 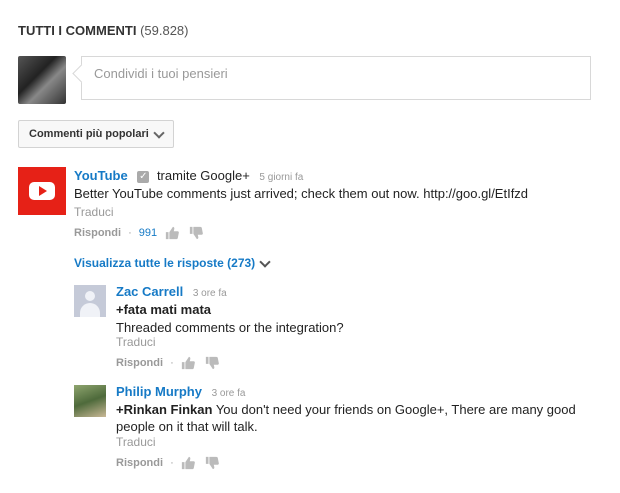 What do you see at coordinates (90, 401) in the screenshot?
I see `reply-avatar-philip` at bounding box center [90, 401].